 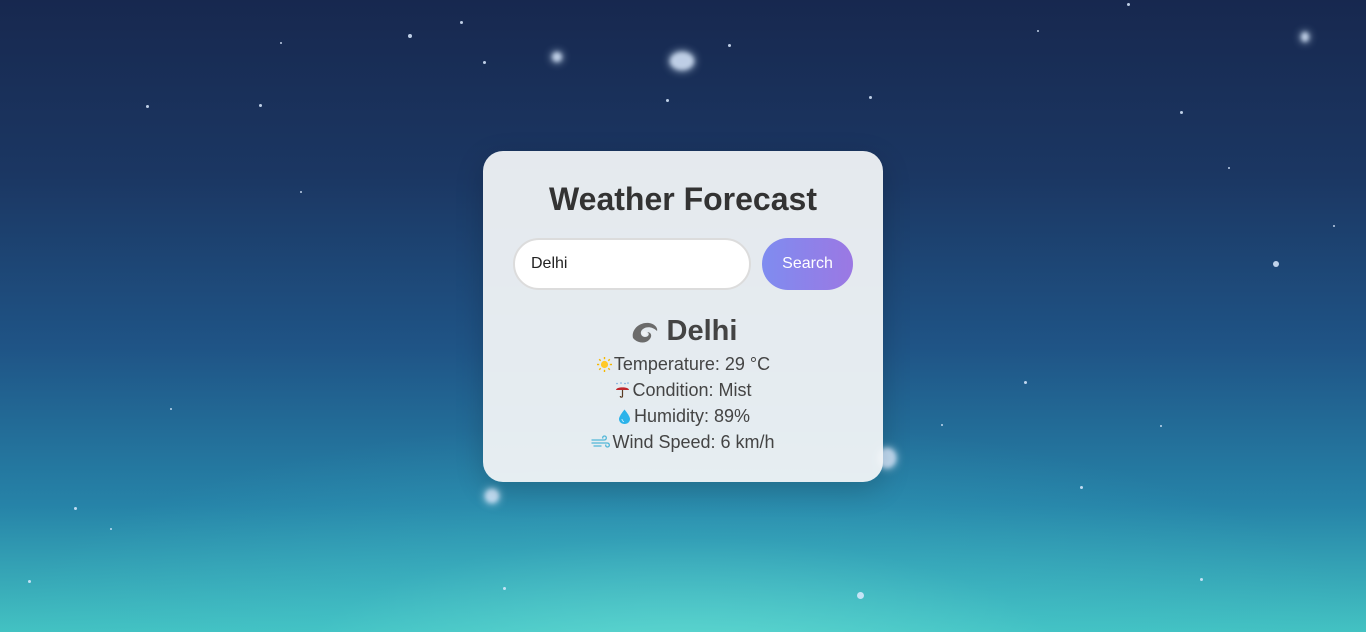 What do you see at coordinates (692, 416) in the screenshot?
I see `humidity-label: Humidity: 89%` at bounding box center [692, 416].